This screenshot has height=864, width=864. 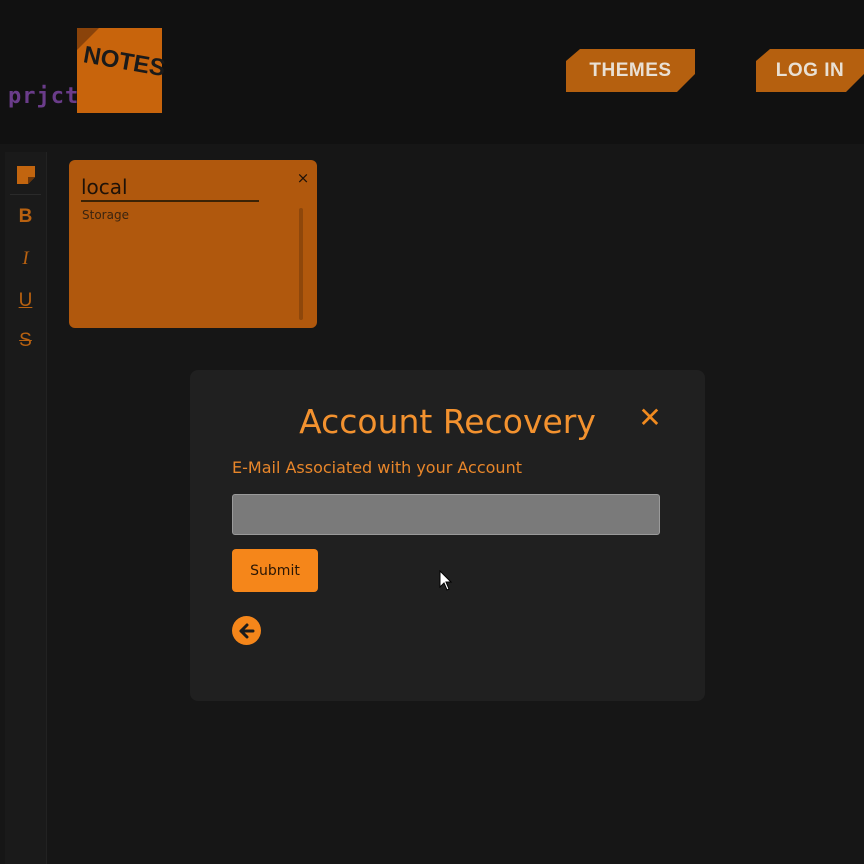 I want to click on back-button, so click(x=246, y=630).